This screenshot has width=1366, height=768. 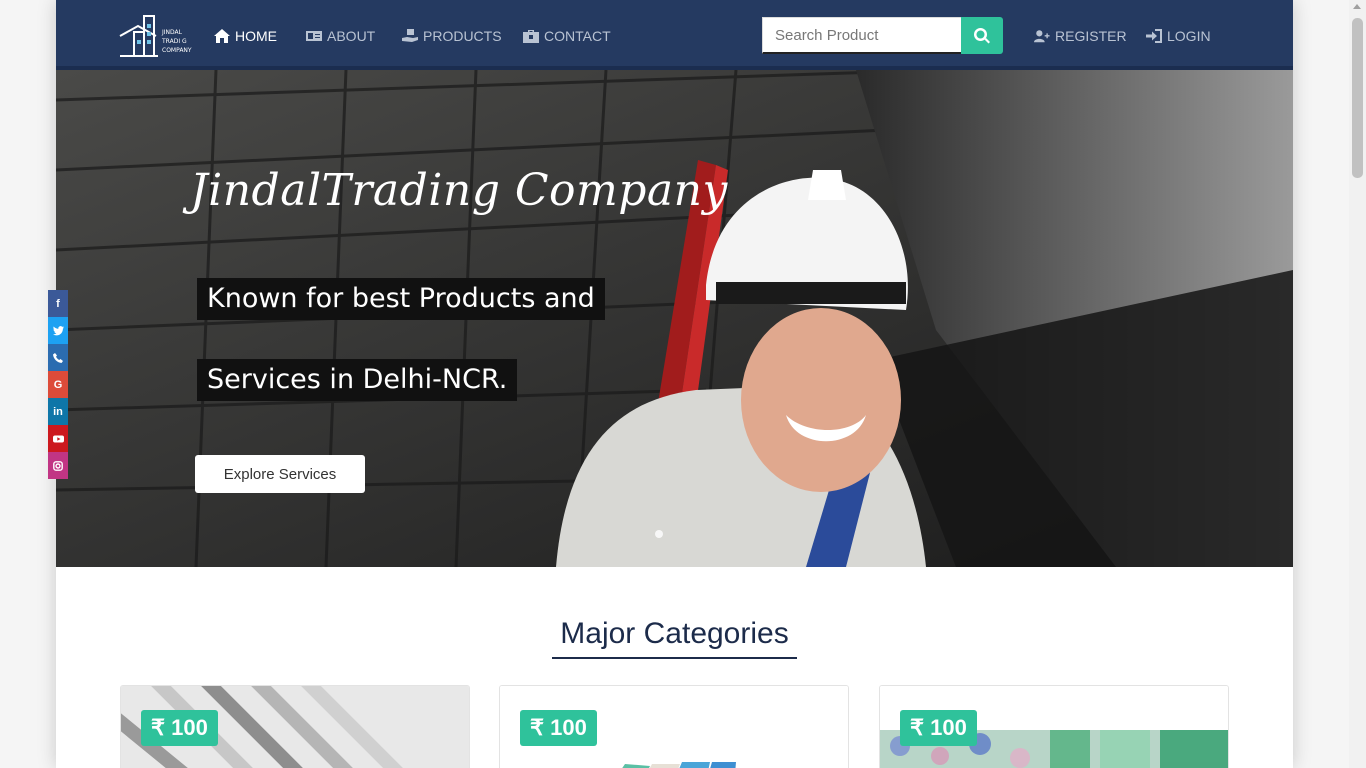 What do you see at coordinates (659, 534) in the screenshot?
I see `carousel-indicator` at bounding box center [659, 534].